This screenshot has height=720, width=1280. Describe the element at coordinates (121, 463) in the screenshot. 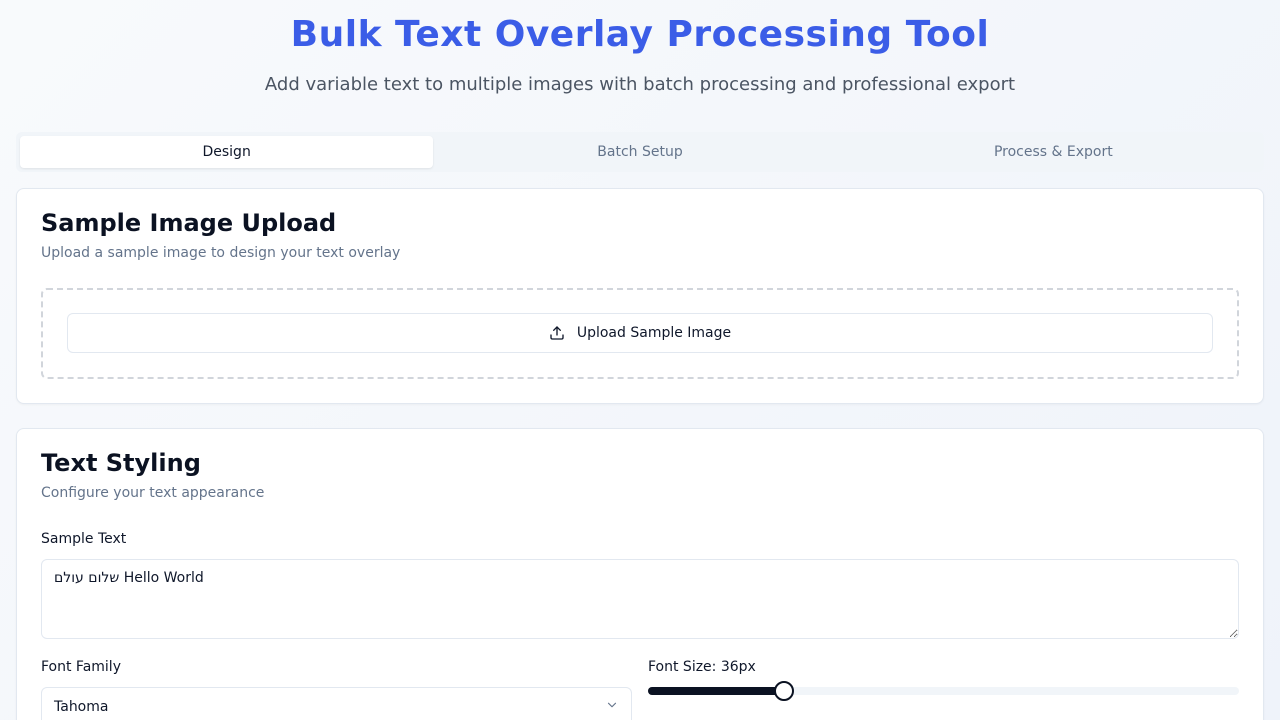

I see `styling-card-title: Text Styling` at that location.